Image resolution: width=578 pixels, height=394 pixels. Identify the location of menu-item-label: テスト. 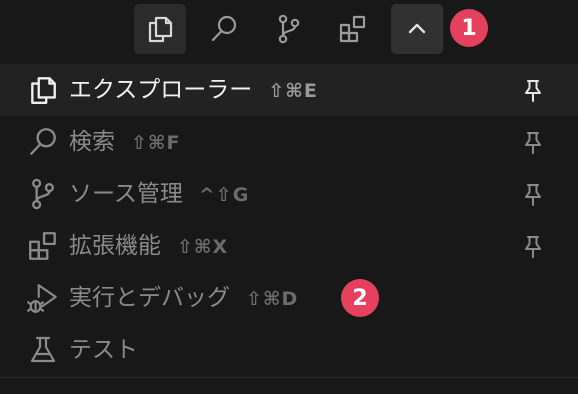
(103, 350).